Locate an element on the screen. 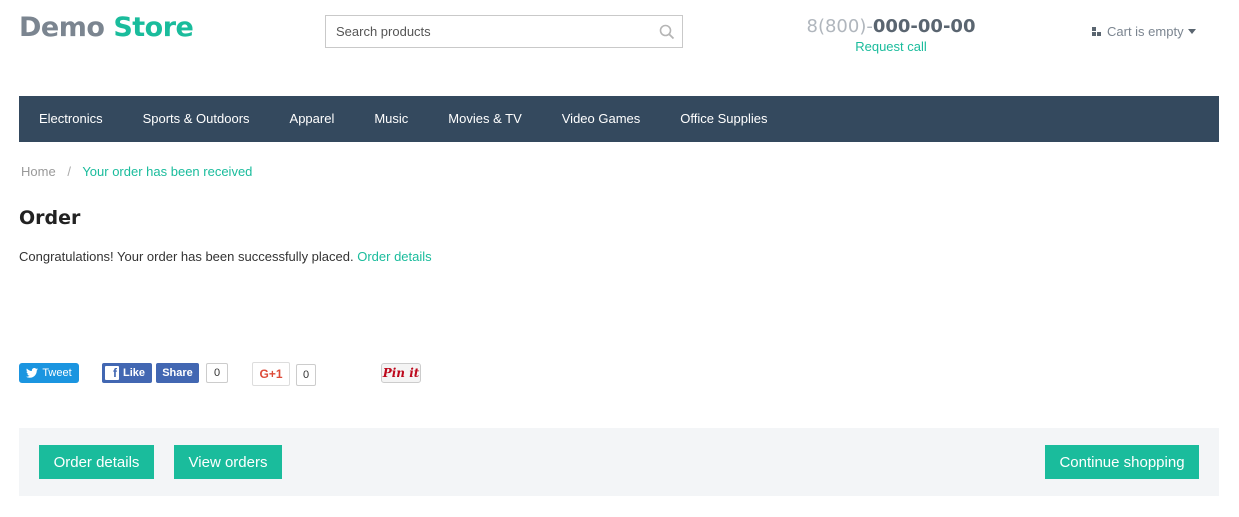 This screenshot has width=1239, height=517. phone-block: 8(800)-000-00-00 Request call is located at coordinates (891, 35).